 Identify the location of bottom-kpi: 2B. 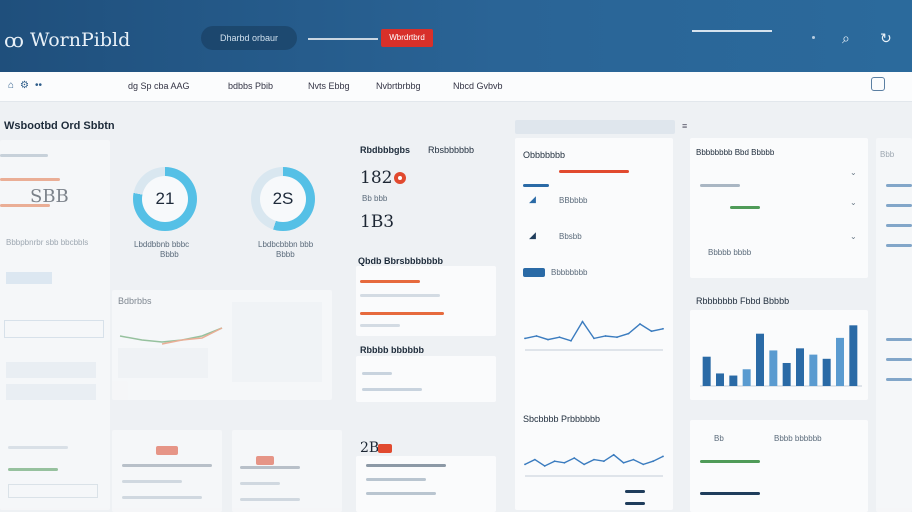
(370, 448).